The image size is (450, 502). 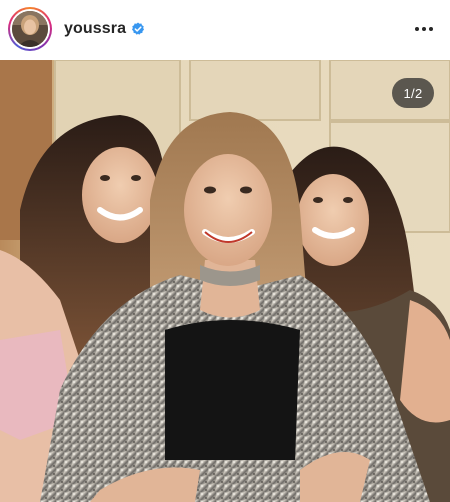 I want to click on avatar-image, so click(x=30, y=29).